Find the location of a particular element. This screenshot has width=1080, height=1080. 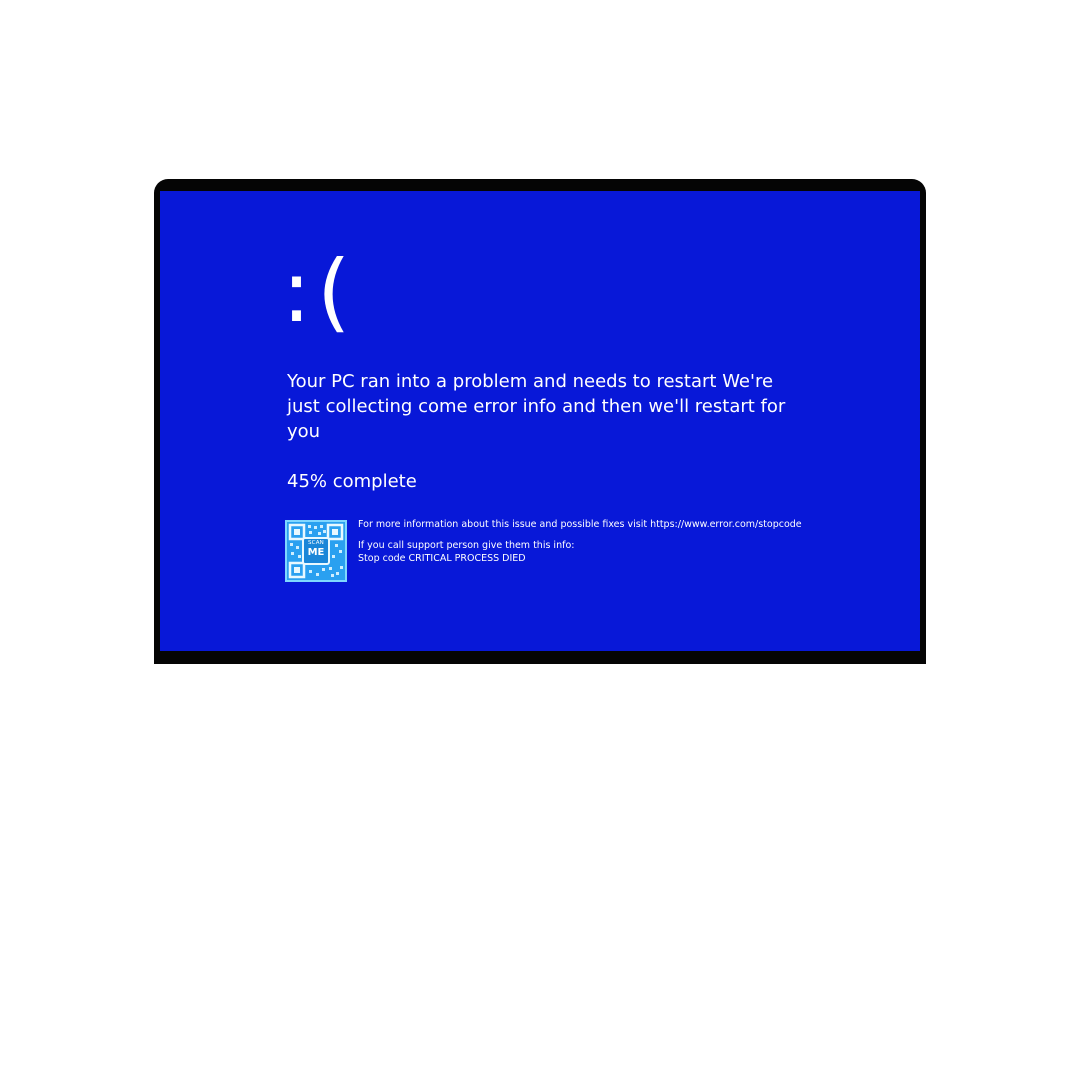

qr-label: SCAN ME is located at coordinates (316, 549).